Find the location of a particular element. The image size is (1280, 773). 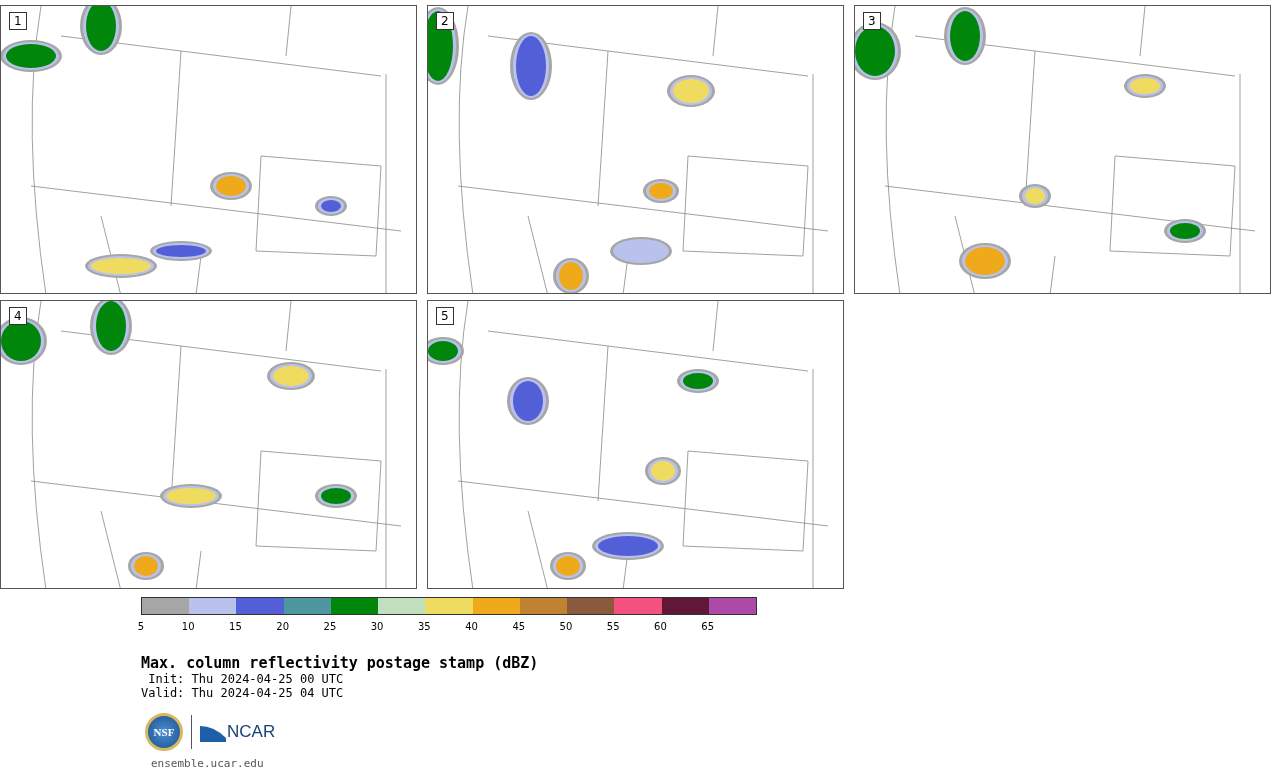

website-url: ensemble.ucar.edu is located at coordinates (208, 763).